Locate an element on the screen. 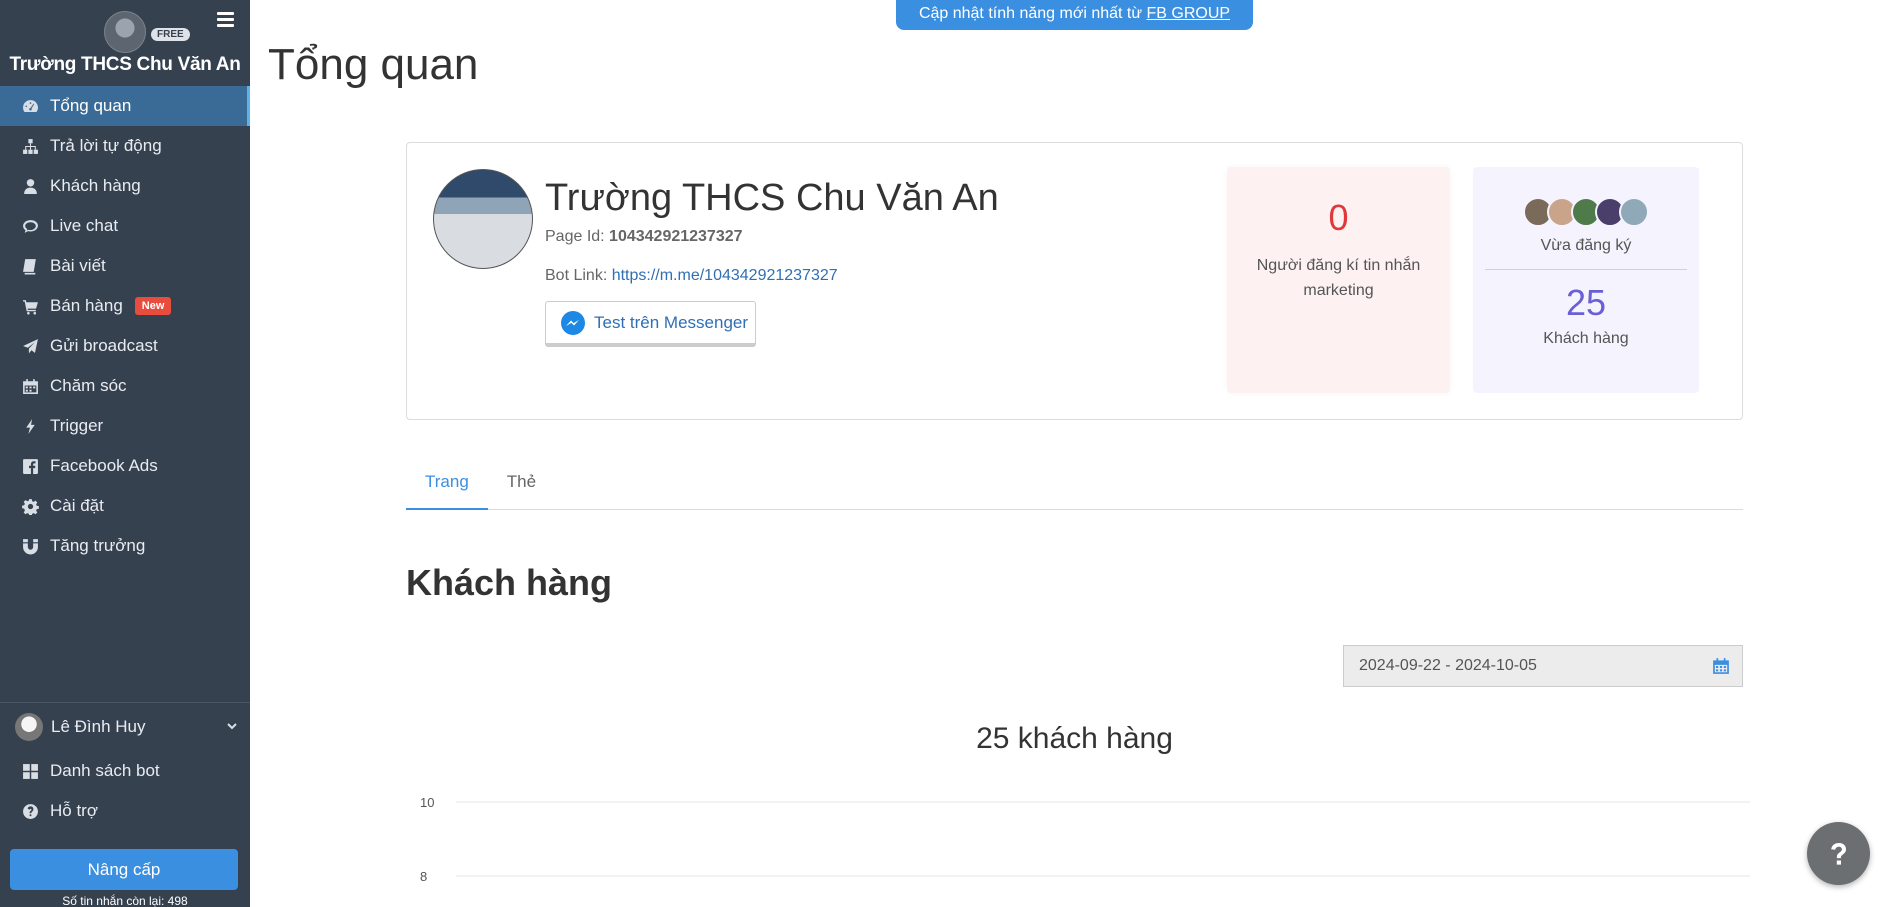 This screenshot has height=907, width=1896. upgrade-button: Nâng cấp is located at coordinates (124, 869).